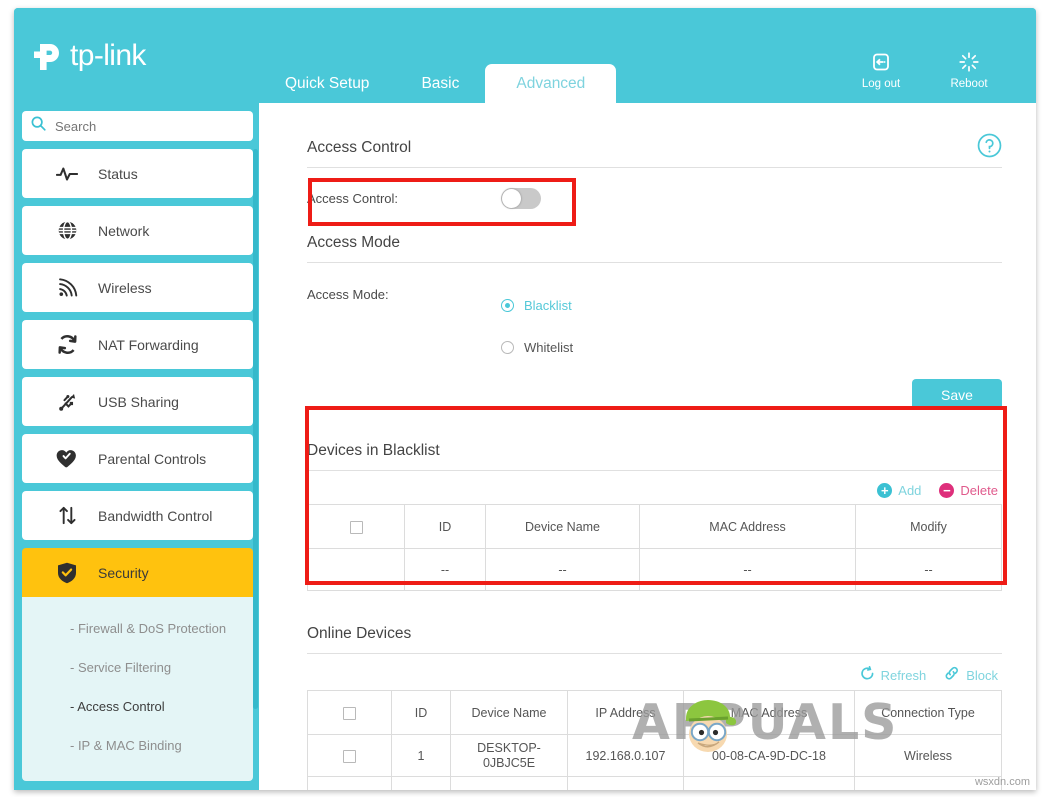 The height and width of the screenshot is (797, 1053). Describe the element at coordinates (562, 569) in the screenshot. I see `blacklist-cell-device-name: --` at that location.